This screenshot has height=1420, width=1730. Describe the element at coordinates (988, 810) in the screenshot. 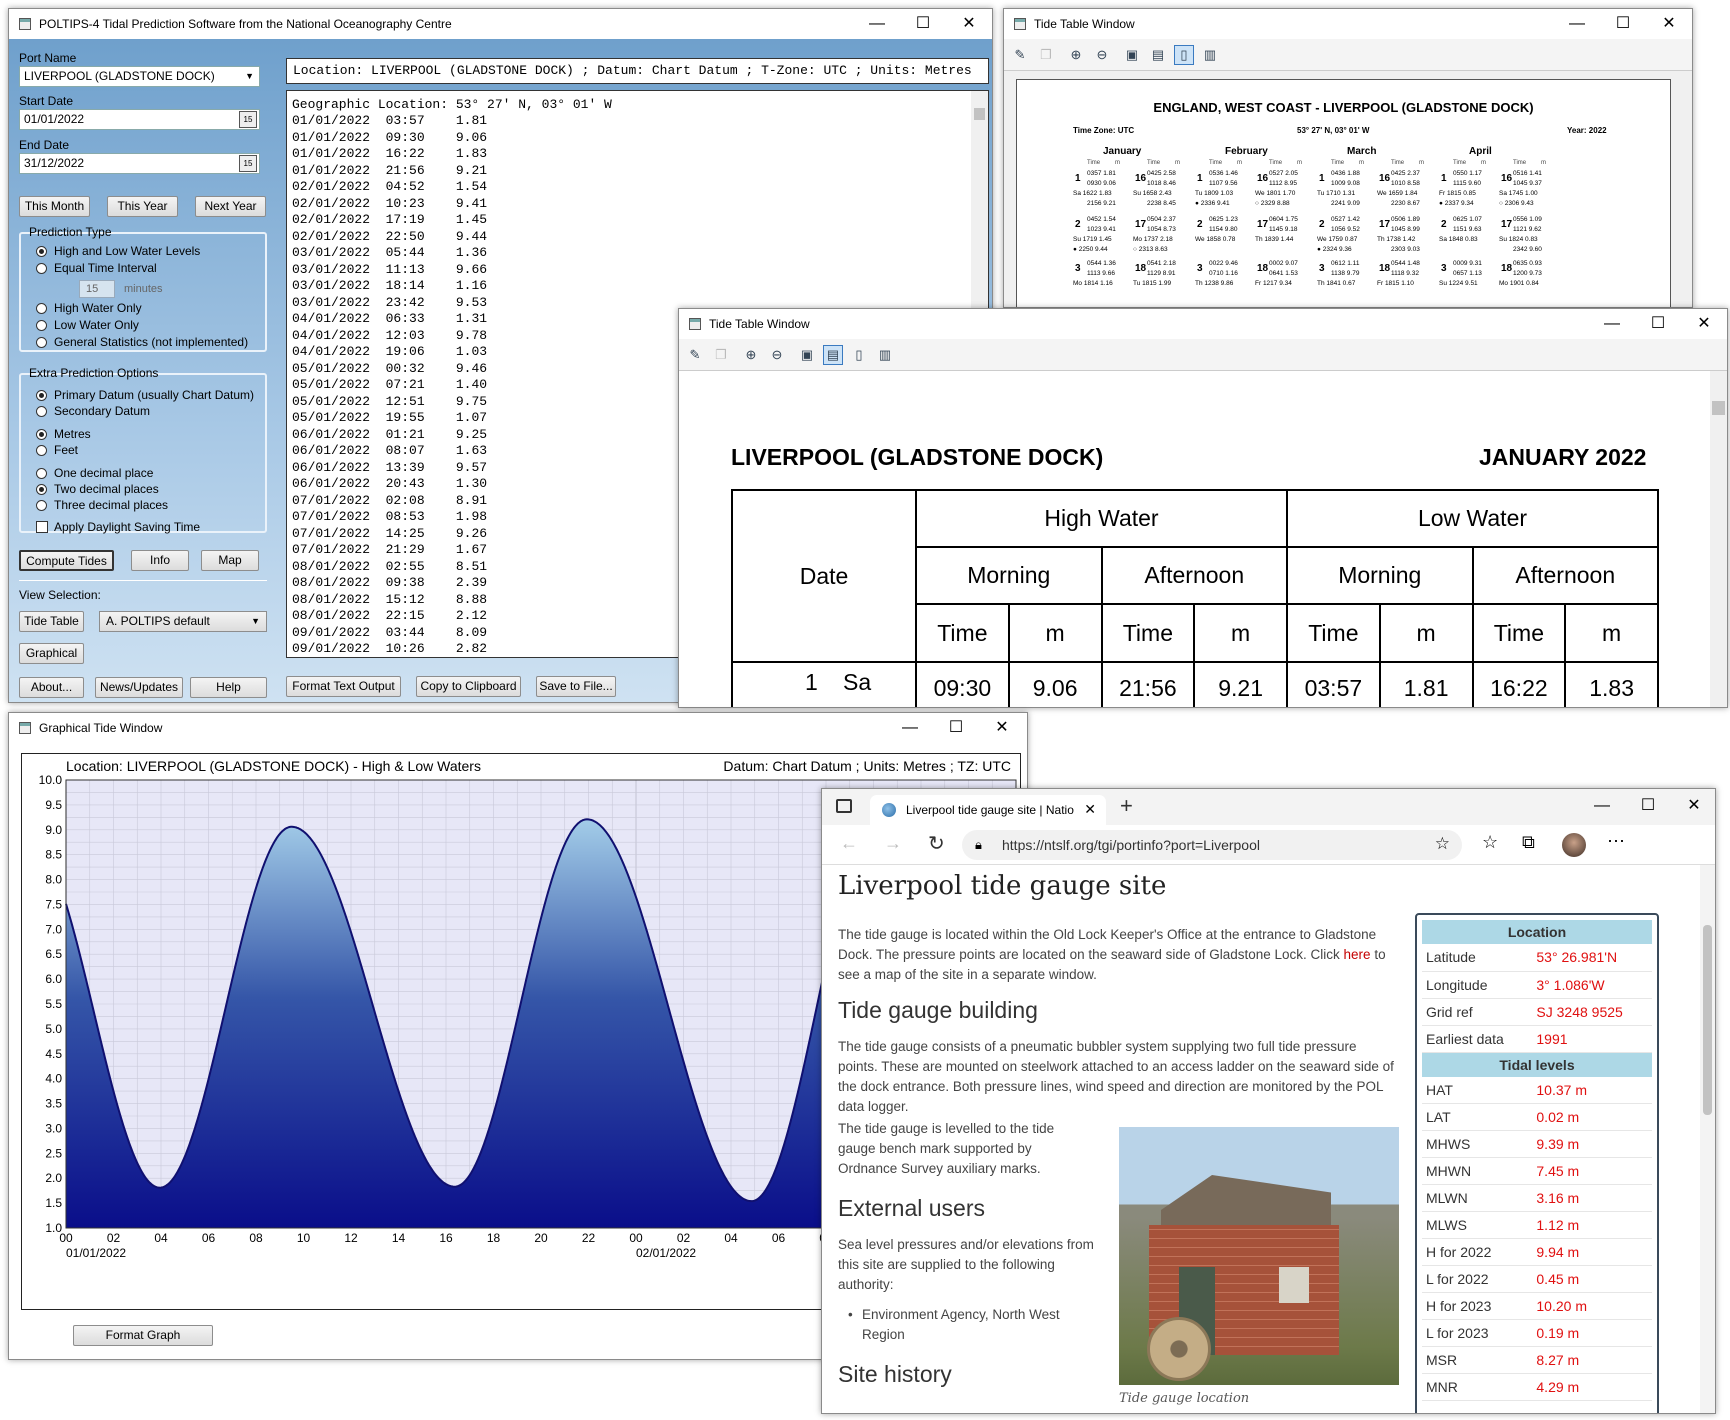

I see `browser-tab: Liverpool tide gauge site | Natio ✕` at that location.